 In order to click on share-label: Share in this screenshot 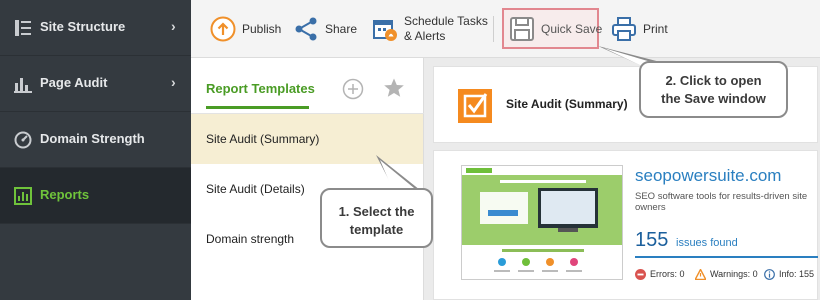, I will do `click(341, 28)`.